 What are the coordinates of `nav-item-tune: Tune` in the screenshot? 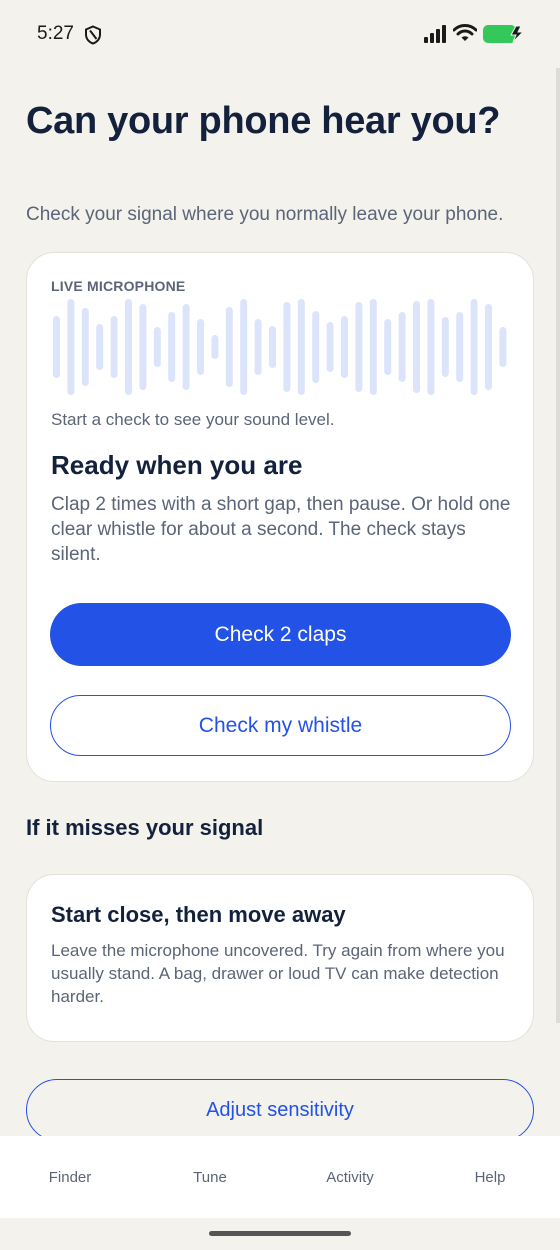 It's located at (210, 1177).